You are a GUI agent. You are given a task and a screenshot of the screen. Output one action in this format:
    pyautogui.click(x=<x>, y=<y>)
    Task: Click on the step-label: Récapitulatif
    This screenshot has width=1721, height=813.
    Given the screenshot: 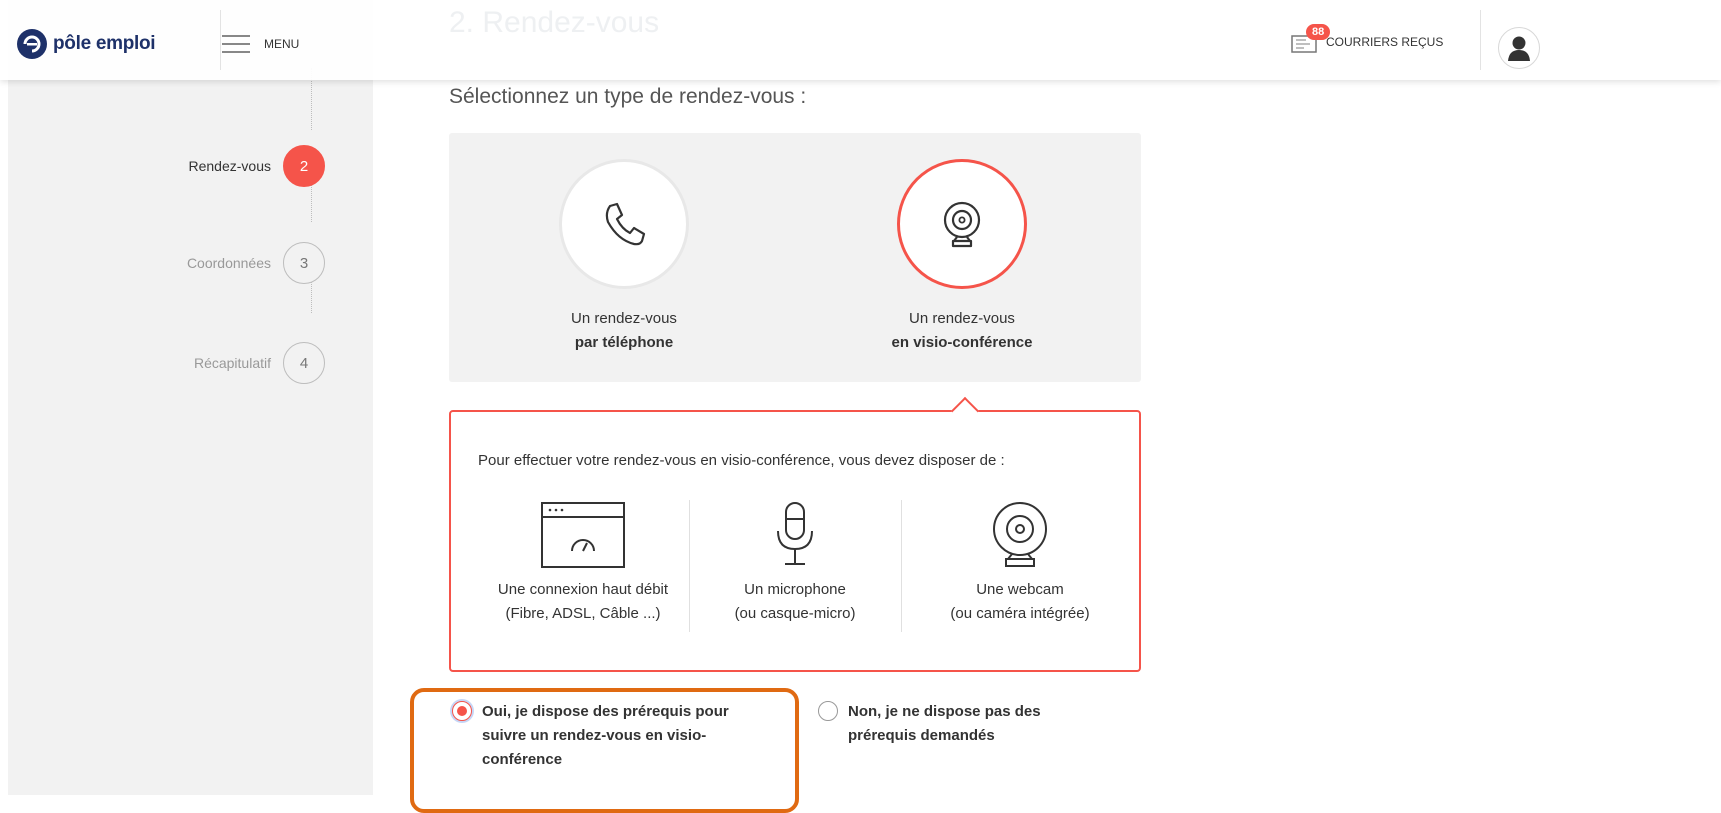 What is the action you would take?
    pyautogui.click(x=232, y=363)
    